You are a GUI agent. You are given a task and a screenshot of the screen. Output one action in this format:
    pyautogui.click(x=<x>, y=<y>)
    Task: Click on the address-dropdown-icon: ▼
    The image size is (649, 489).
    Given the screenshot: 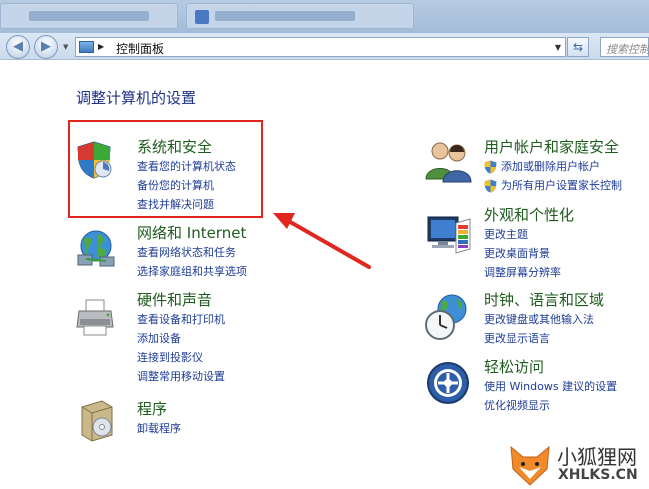 What is the action you would take?
    pyautogui.click(x=558, y=47)
    